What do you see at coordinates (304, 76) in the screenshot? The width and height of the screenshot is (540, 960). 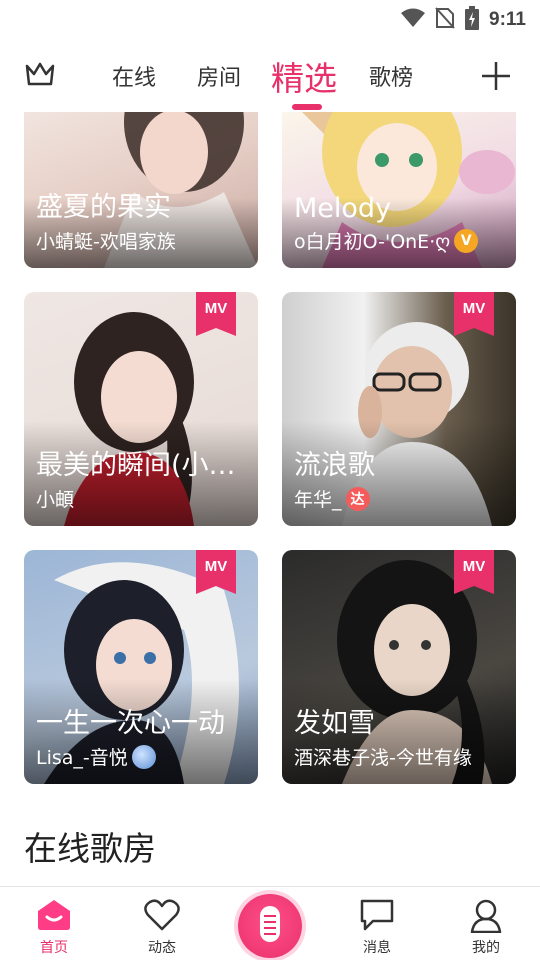 I see `tab-featured: 精选` at bounding box center [304, 76].